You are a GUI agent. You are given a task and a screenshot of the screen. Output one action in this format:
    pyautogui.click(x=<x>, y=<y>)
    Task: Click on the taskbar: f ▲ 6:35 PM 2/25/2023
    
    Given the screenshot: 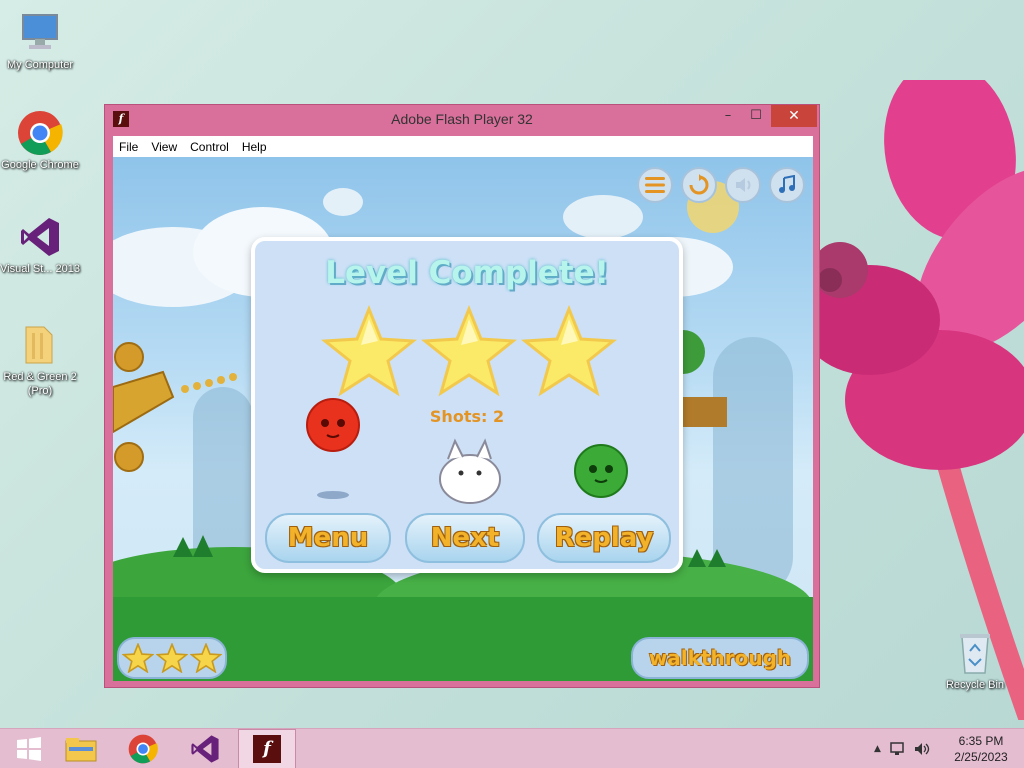 What is the action you would take?
    pyautogui.click(x=512, y=748)
    